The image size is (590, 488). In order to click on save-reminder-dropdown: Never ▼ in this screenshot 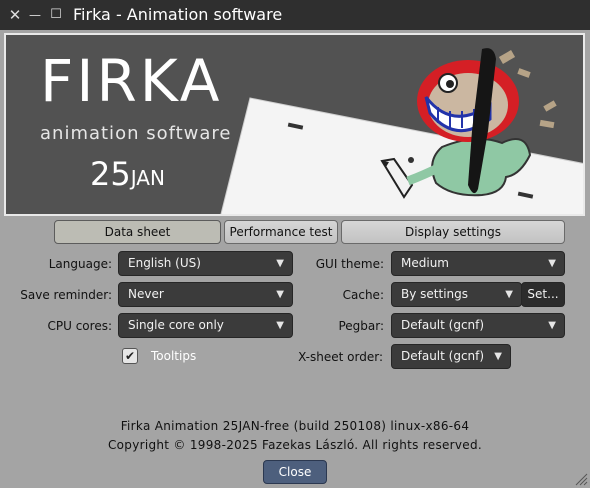, I will do `click(205, 294)`.